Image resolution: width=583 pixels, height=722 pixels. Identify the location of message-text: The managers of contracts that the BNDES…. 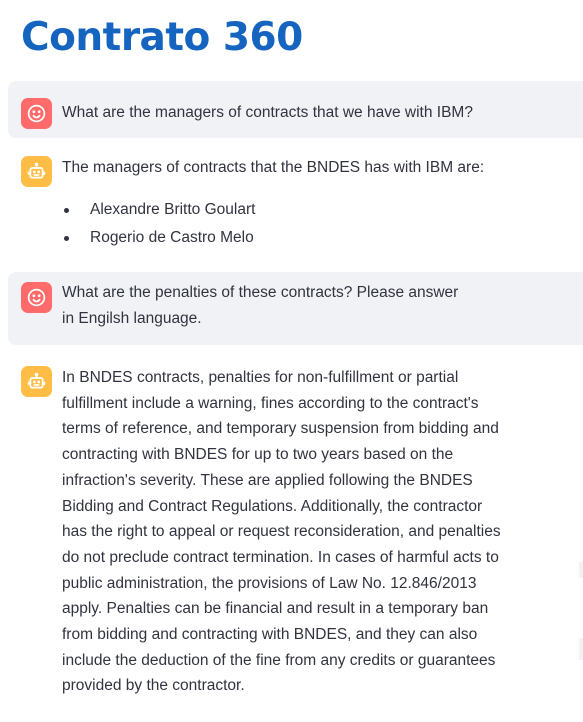
(273, 167).